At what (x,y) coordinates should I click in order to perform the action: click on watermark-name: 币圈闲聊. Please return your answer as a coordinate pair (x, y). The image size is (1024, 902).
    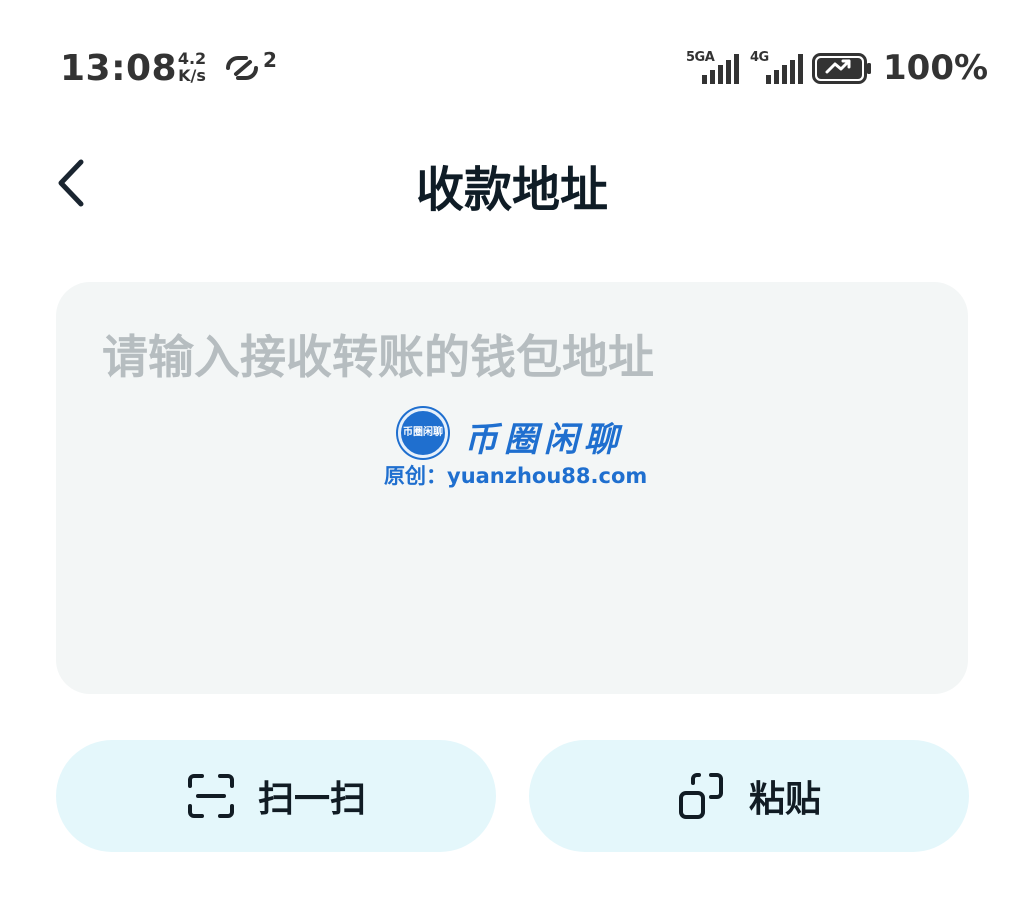
    Looking at the image, I should click on (544, 440).